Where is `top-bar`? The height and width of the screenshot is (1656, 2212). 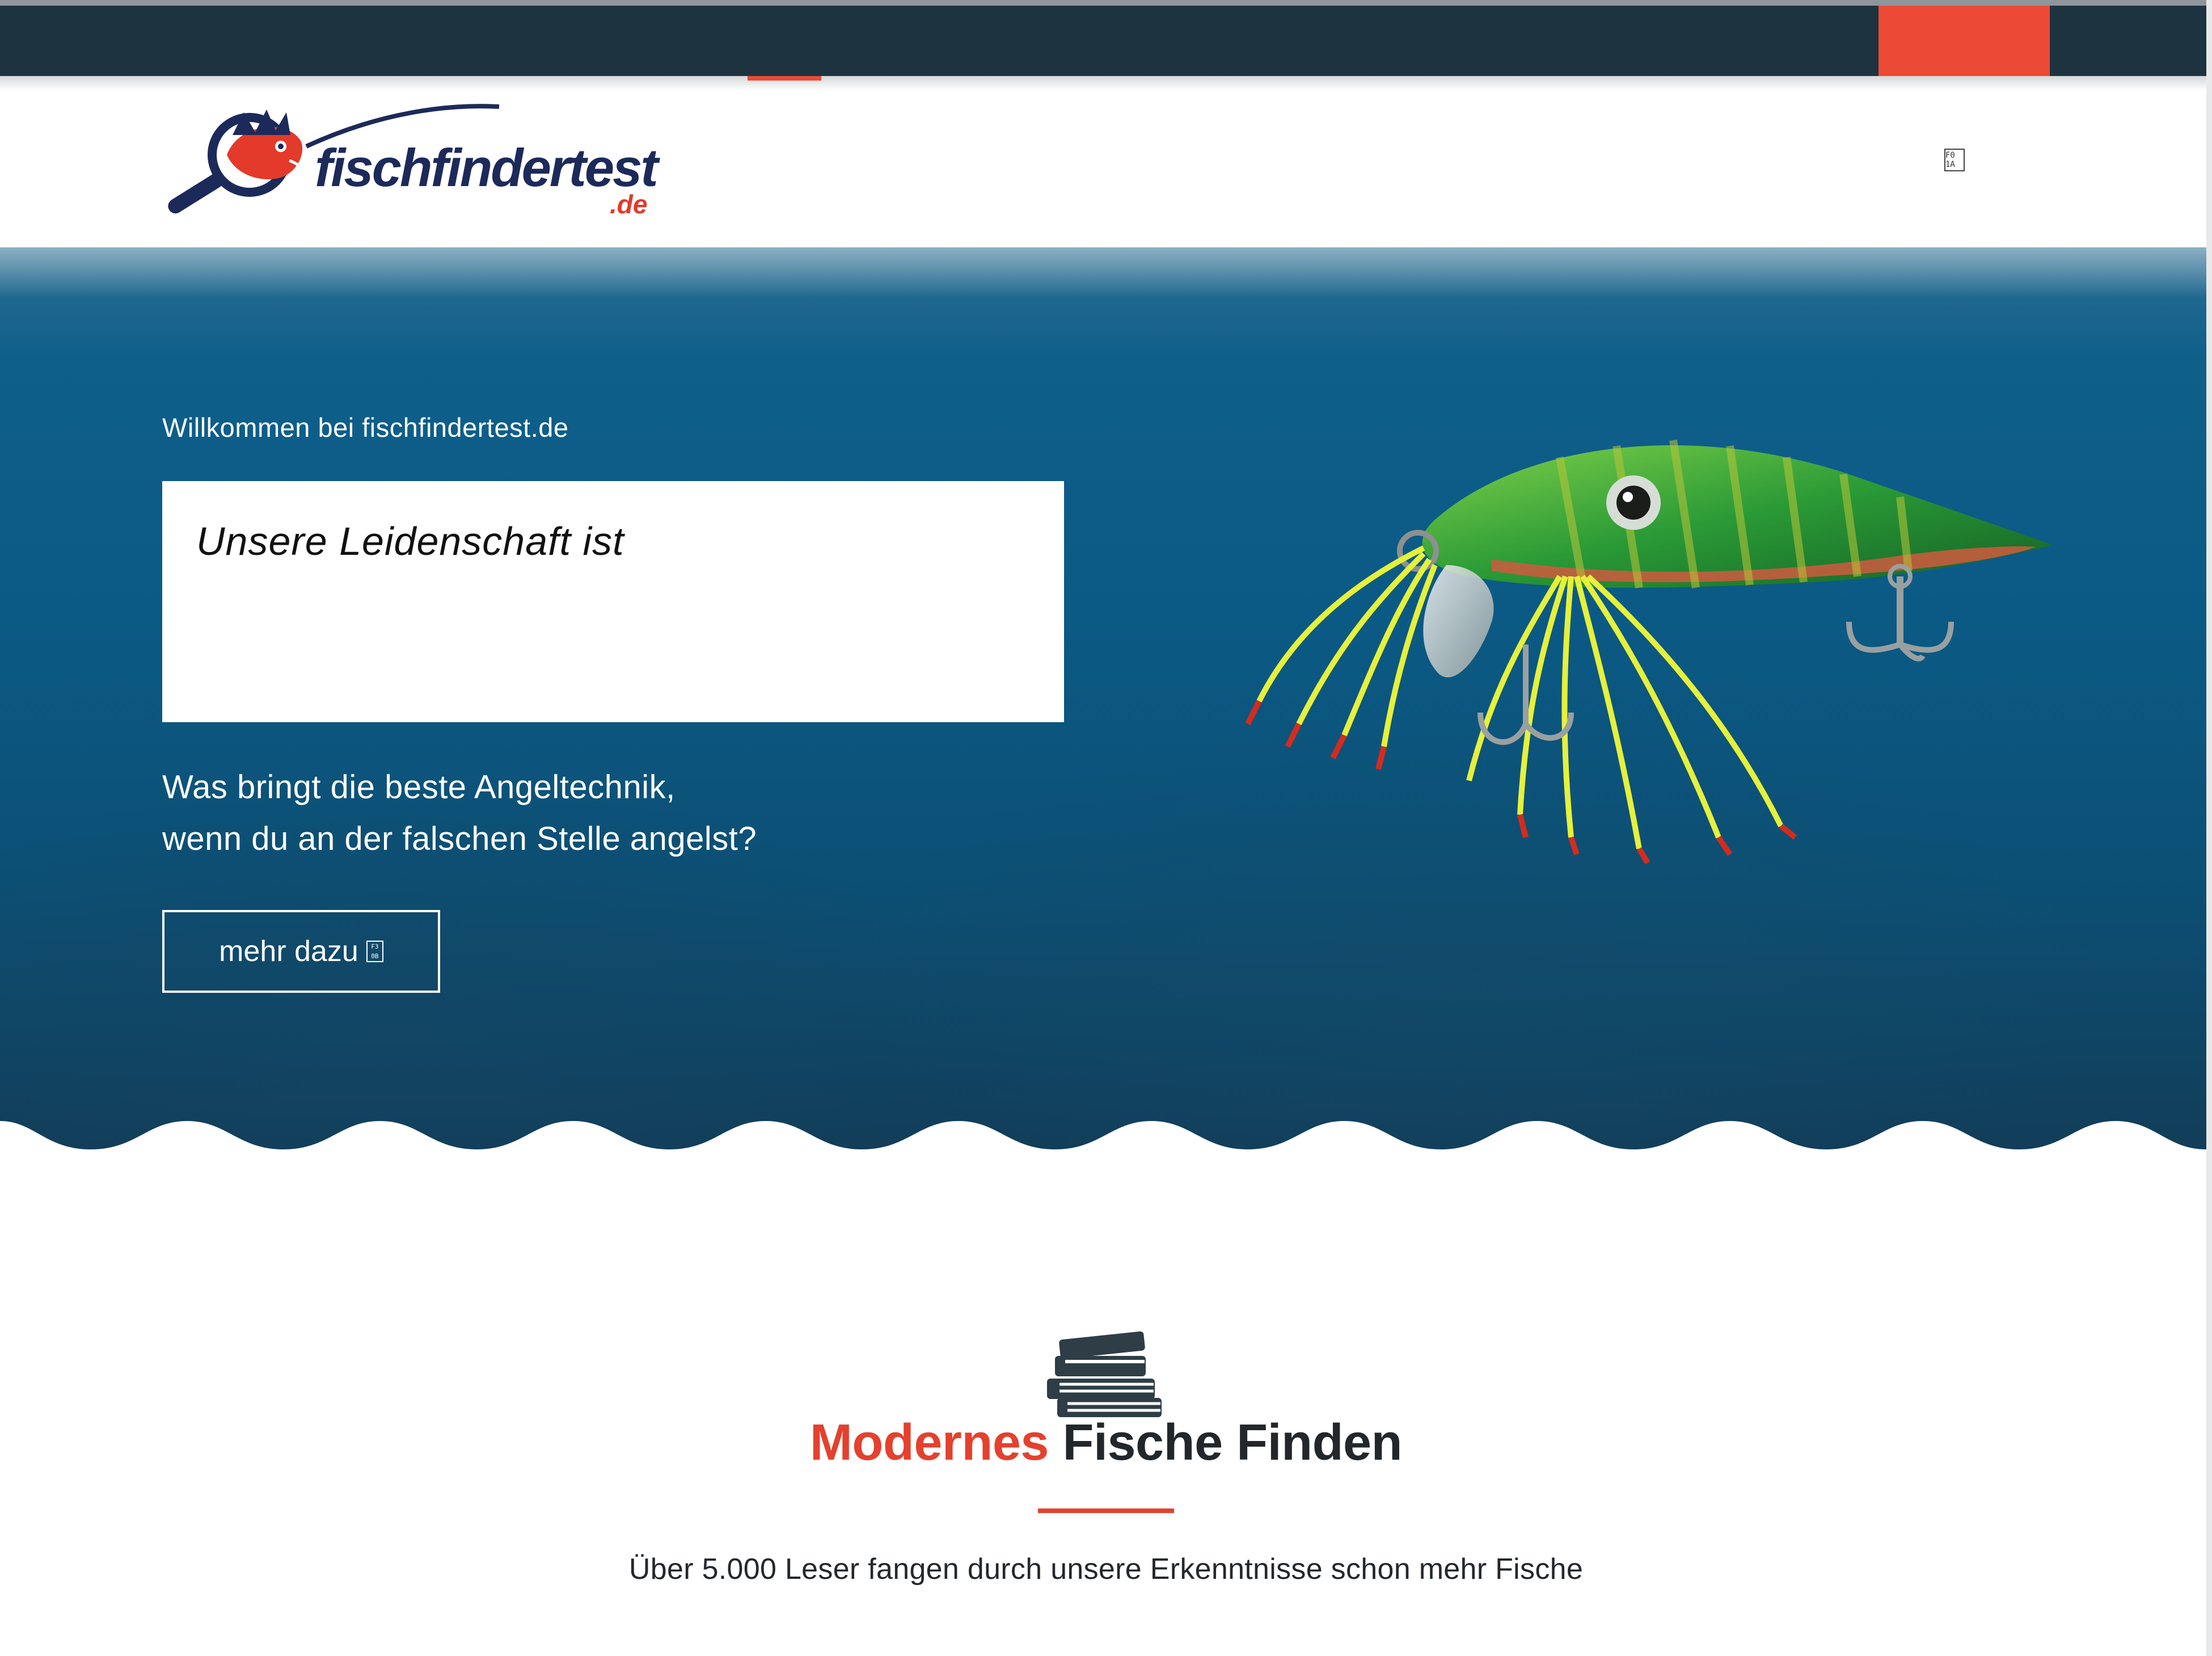 top-bar is located at coordinates (1103, 41).